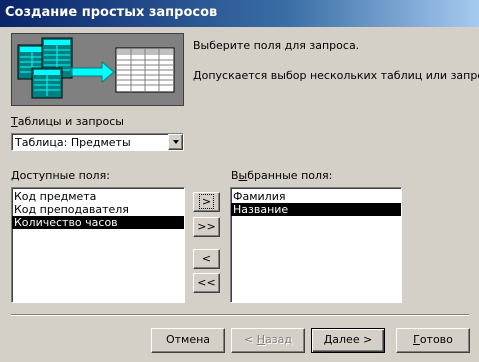 This screenshot has height=362, width=479. What do you see at coordinates (240, 315) in the screenshot?
I see `button-separator` at bounding box center [240, 315].